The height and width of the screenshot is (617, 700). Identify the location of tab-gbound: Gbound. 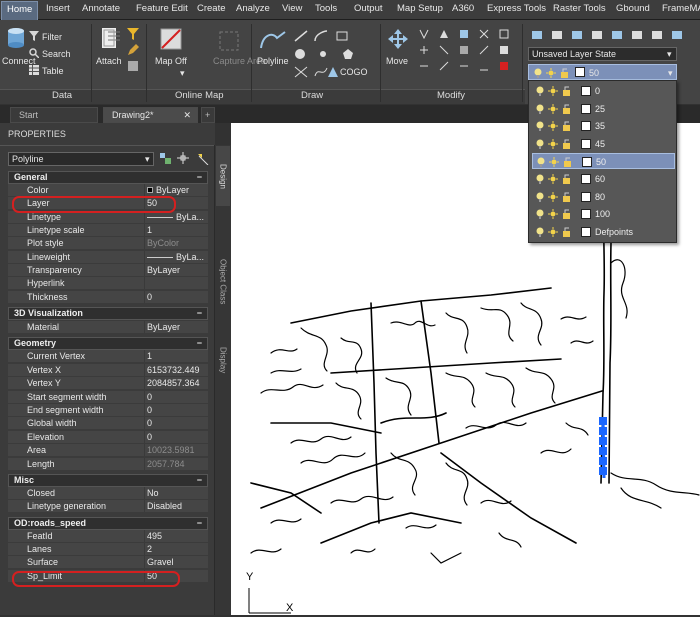
(633, 8).